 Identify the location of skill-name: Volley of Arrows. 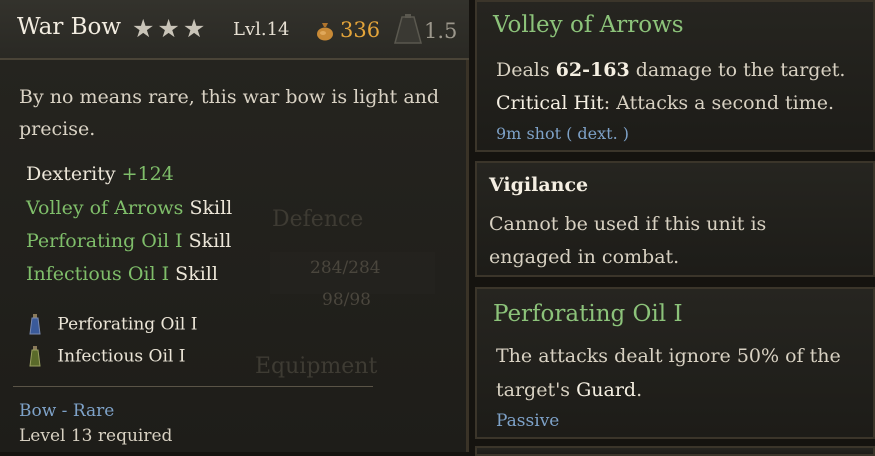
(105, 208).